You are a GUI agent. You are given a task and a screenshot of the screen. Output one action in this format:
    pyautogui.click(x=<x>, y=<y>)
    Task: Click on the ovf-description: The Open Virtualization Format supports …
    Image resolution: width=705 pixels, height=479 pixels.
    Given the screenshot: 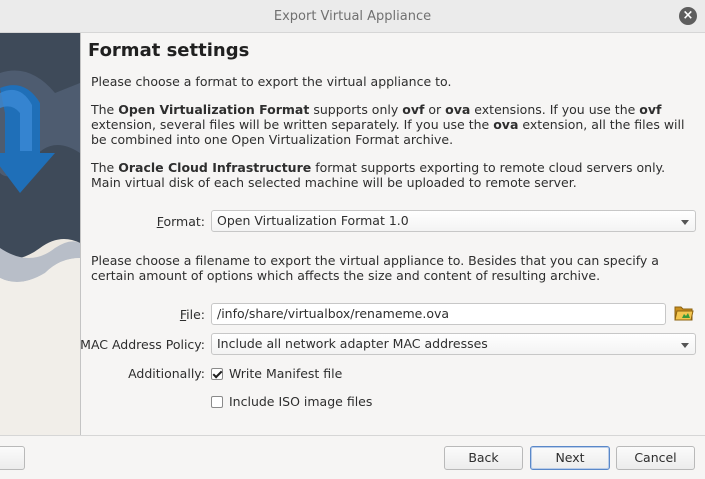 What is the action you would take?
    pyautogui.click(x=388, y=124)
    